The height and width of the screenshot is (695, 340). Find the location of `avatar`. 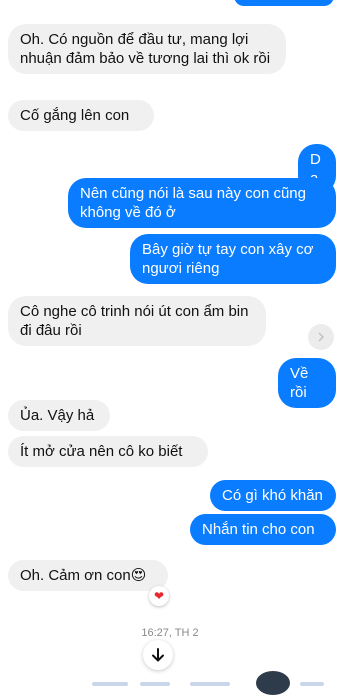

avatar is located at coordinates (273, 683).